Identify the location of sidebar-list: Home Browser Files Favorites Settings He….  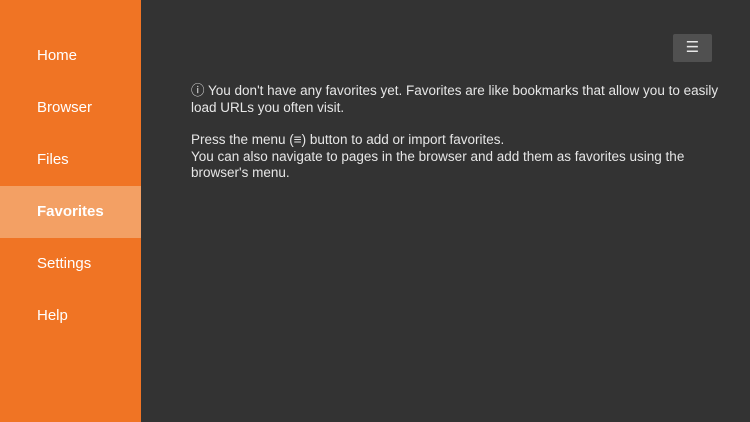
(70, 186).